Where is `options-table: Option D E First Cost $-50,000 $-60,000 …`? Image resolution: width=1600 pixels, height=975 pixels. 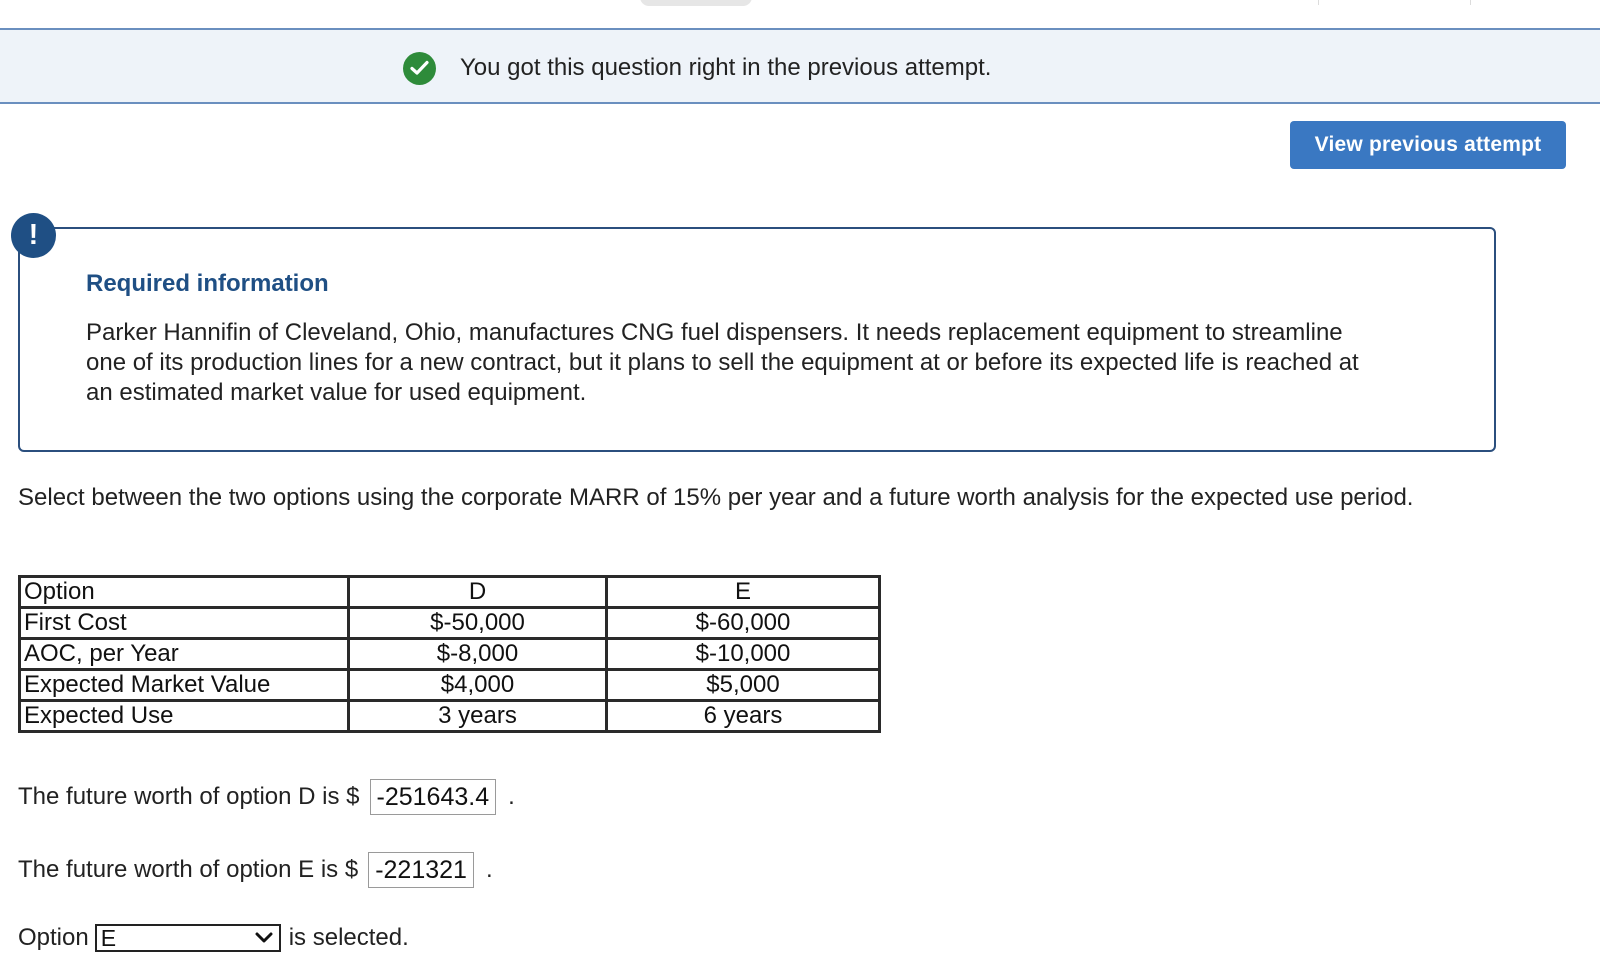
options-table: Option D E First Cost $-50,000 $-60,000 … is located at coordinates (449, 654).